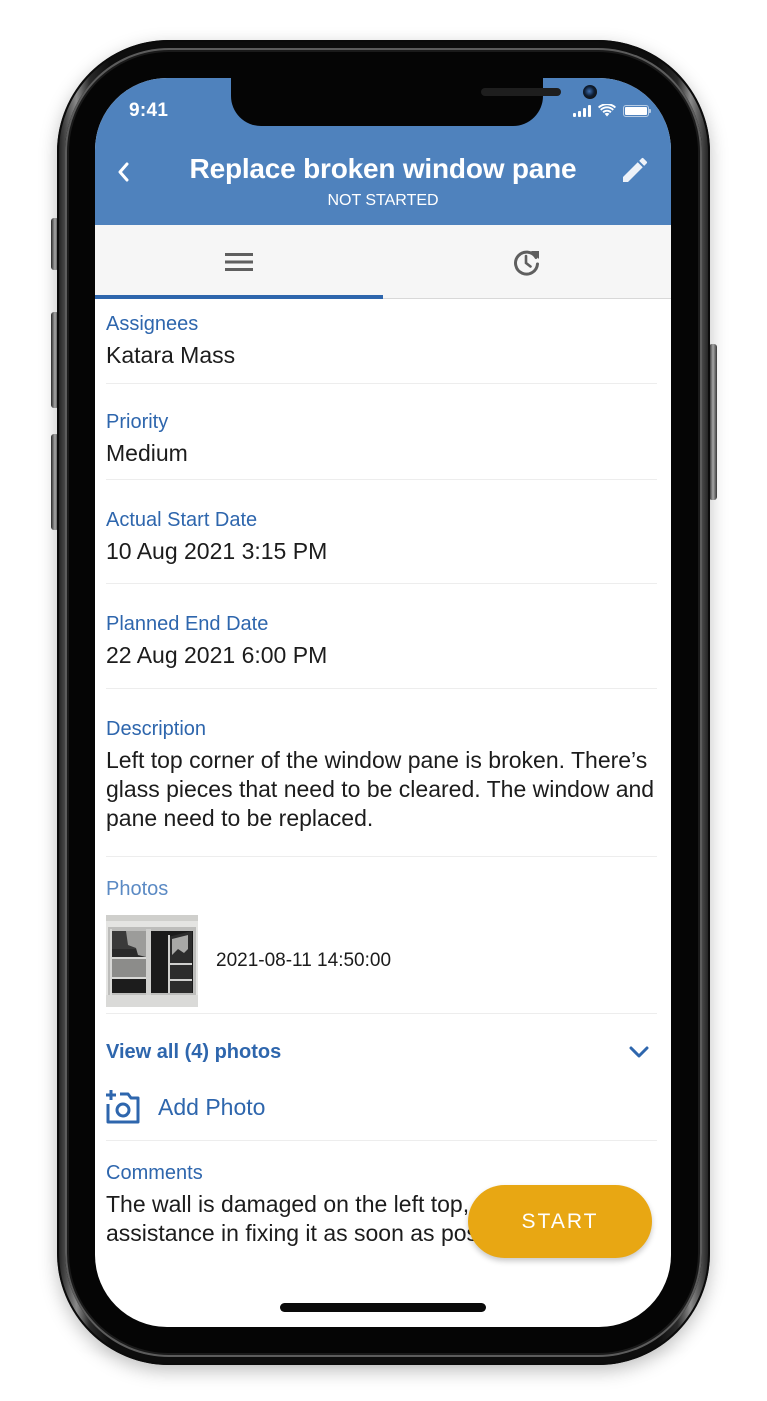 Image resolution: width=767 pixels, height=1401 pixels. Describe the element at coordinates (147, 453) in the screenshot. I see `field-value: Medium` at that location.